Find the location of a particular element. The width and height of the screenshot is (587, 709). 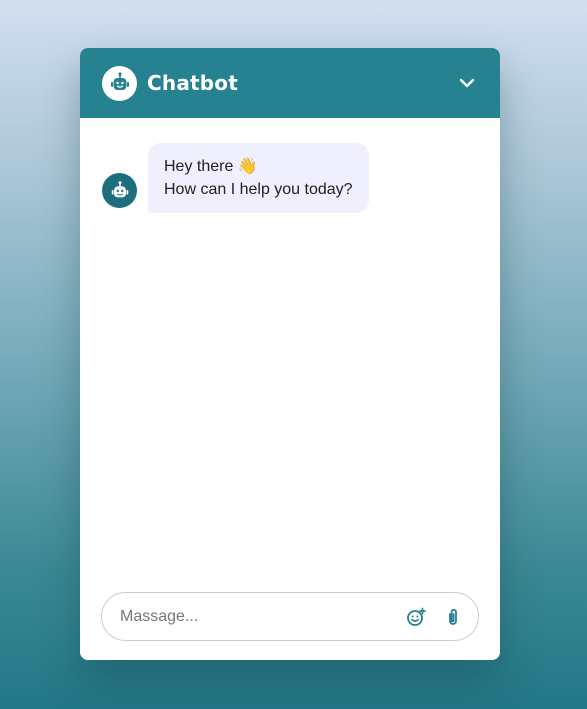

chat-title: Chatbot is located at coordinates (192, 83).